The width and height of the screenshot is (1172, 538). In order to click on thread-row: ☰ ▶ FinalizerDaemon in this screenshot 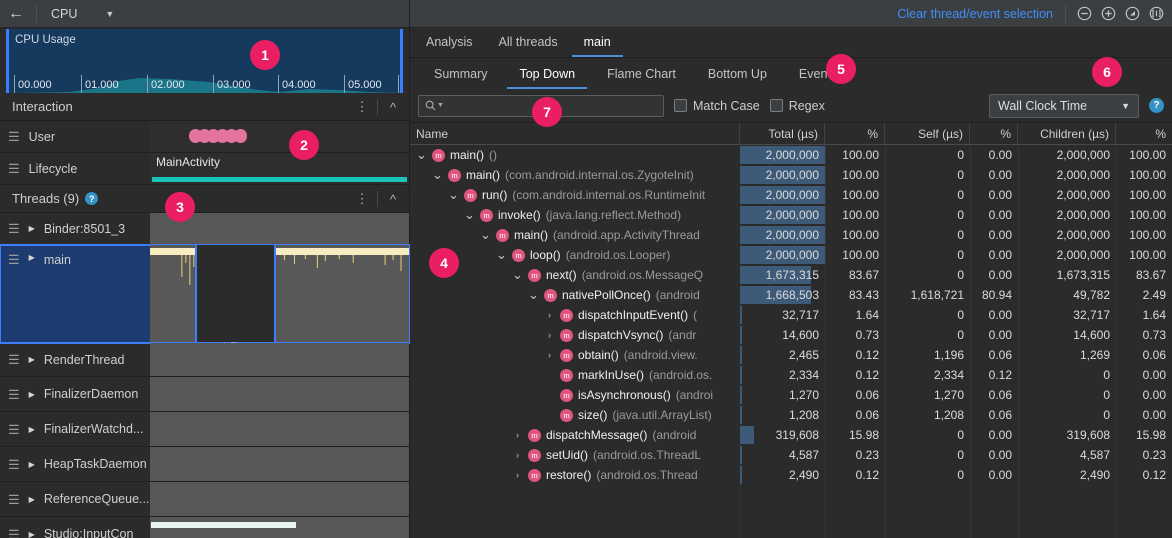, I will do `click(204, 394)`.